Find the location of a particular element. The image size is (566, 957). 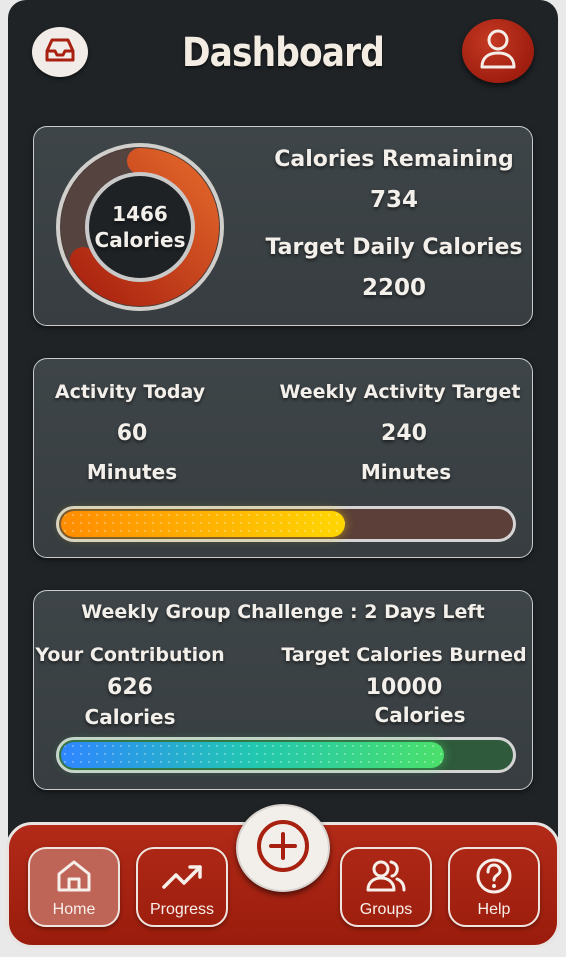

nav-groups-button: Groups is located at coordinates (386, 887).